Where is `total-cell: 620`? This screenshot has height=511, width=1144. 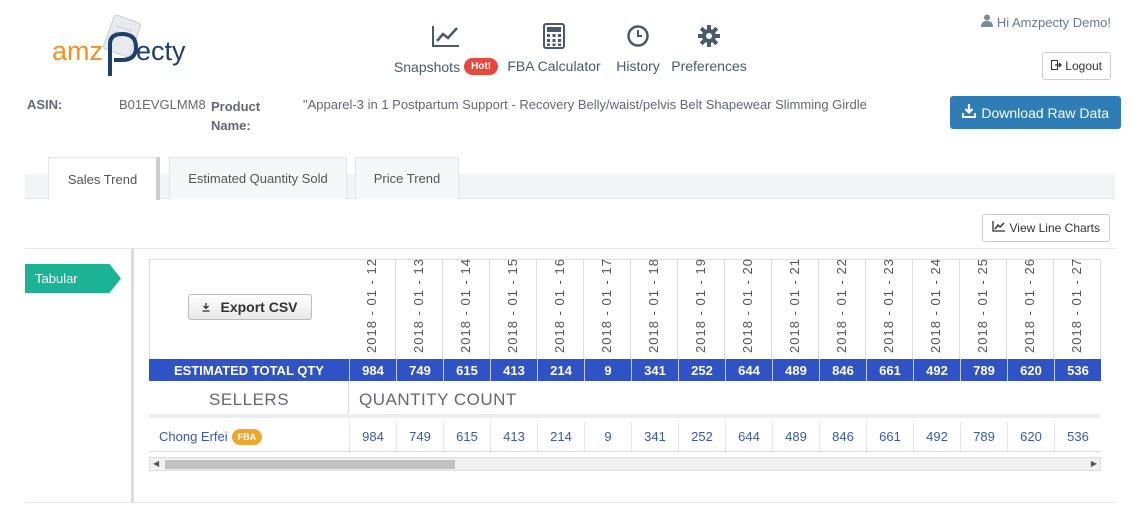
total-cell: 620 is located at coordinates (1030, 370).